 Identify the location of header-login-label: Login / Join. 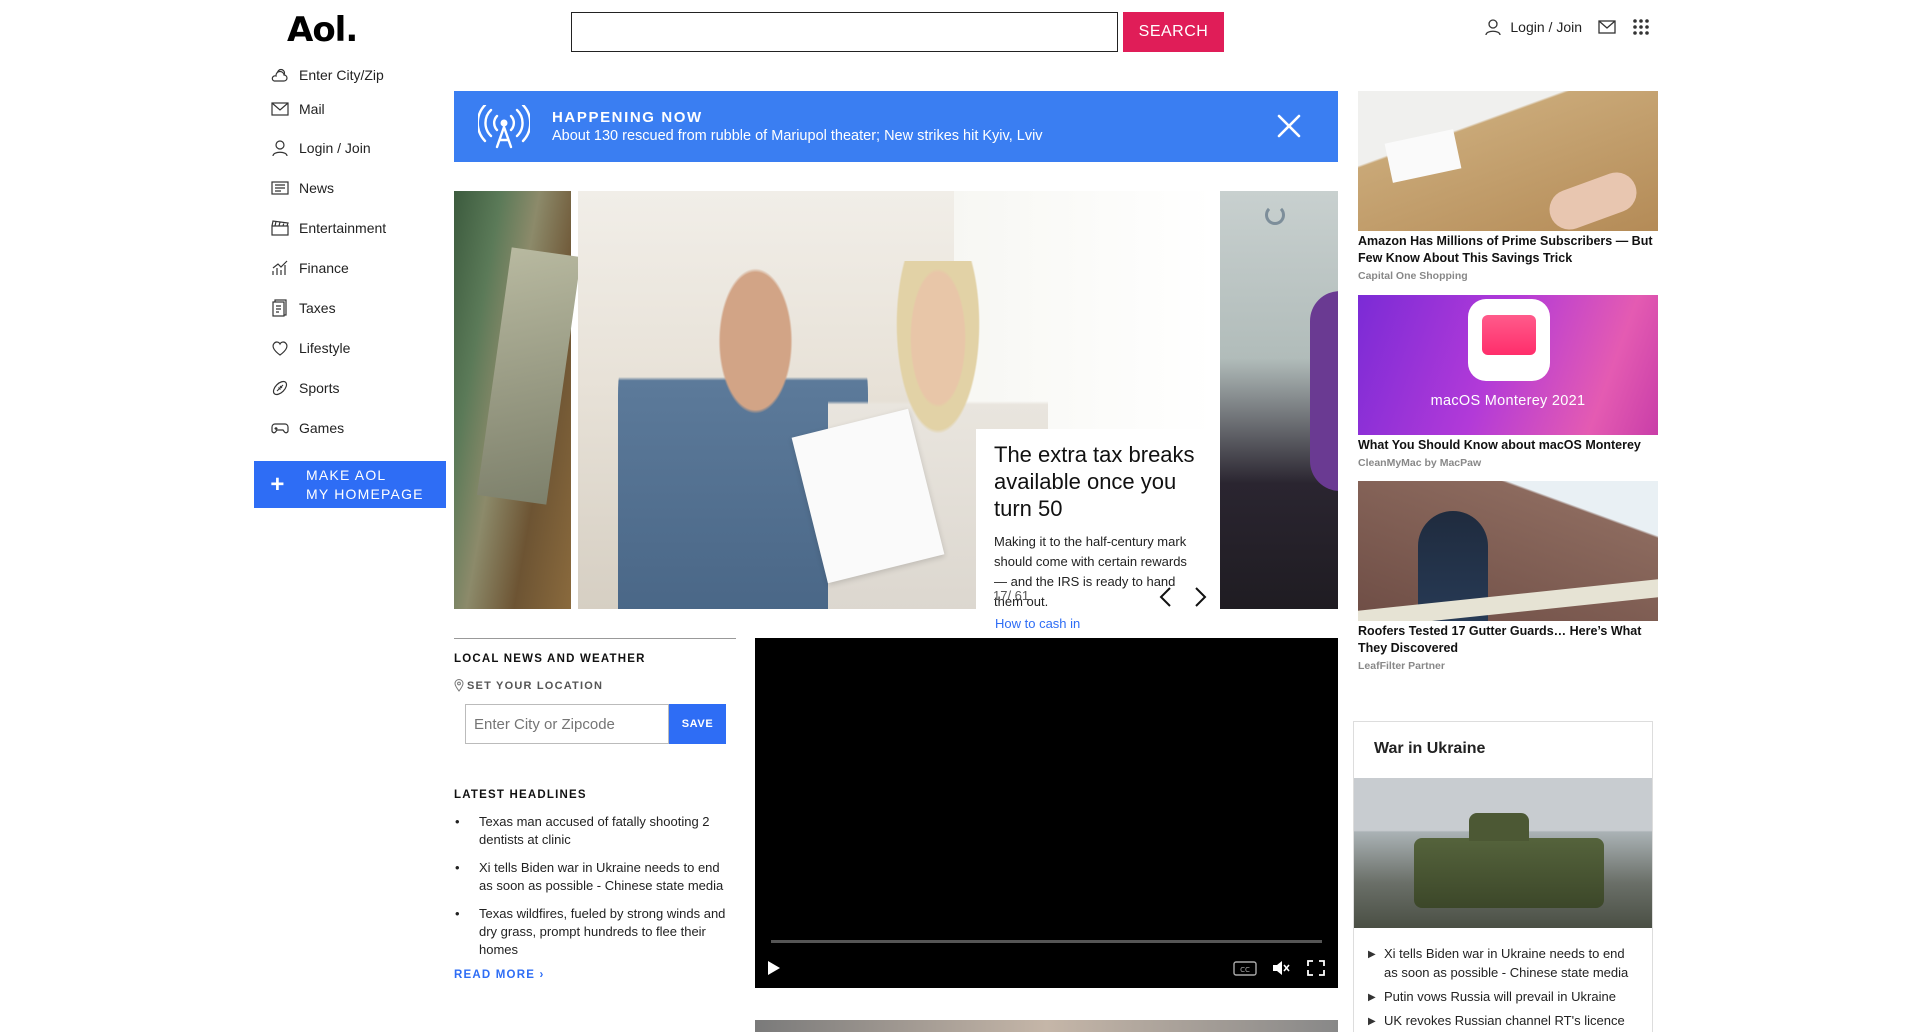
(1546, 27).